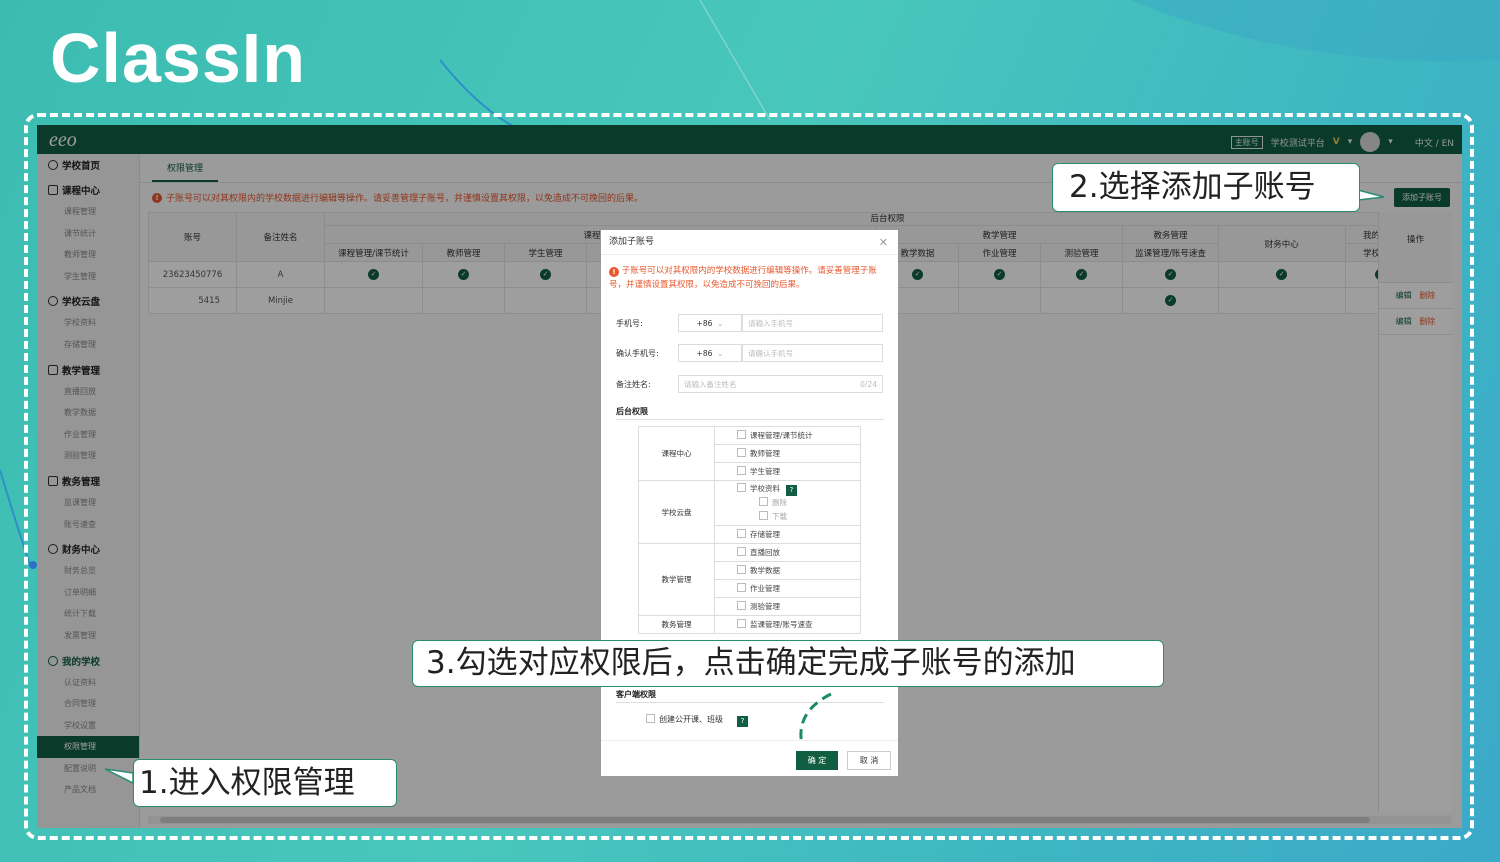 Image resolution: width=1500 pixels, height=862 pixels. I want to click on callout-step3: 3.勾选对应权限后，点击确定完成子账号的添加, so click(788, 663).